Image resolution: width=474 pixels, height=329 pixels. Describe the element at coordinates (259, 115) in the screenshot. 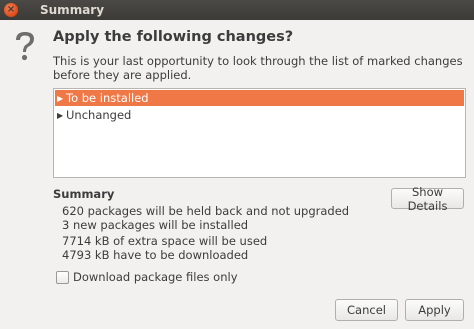

I see `tree-row-unchanged: ▶ Unchanged` at that location.